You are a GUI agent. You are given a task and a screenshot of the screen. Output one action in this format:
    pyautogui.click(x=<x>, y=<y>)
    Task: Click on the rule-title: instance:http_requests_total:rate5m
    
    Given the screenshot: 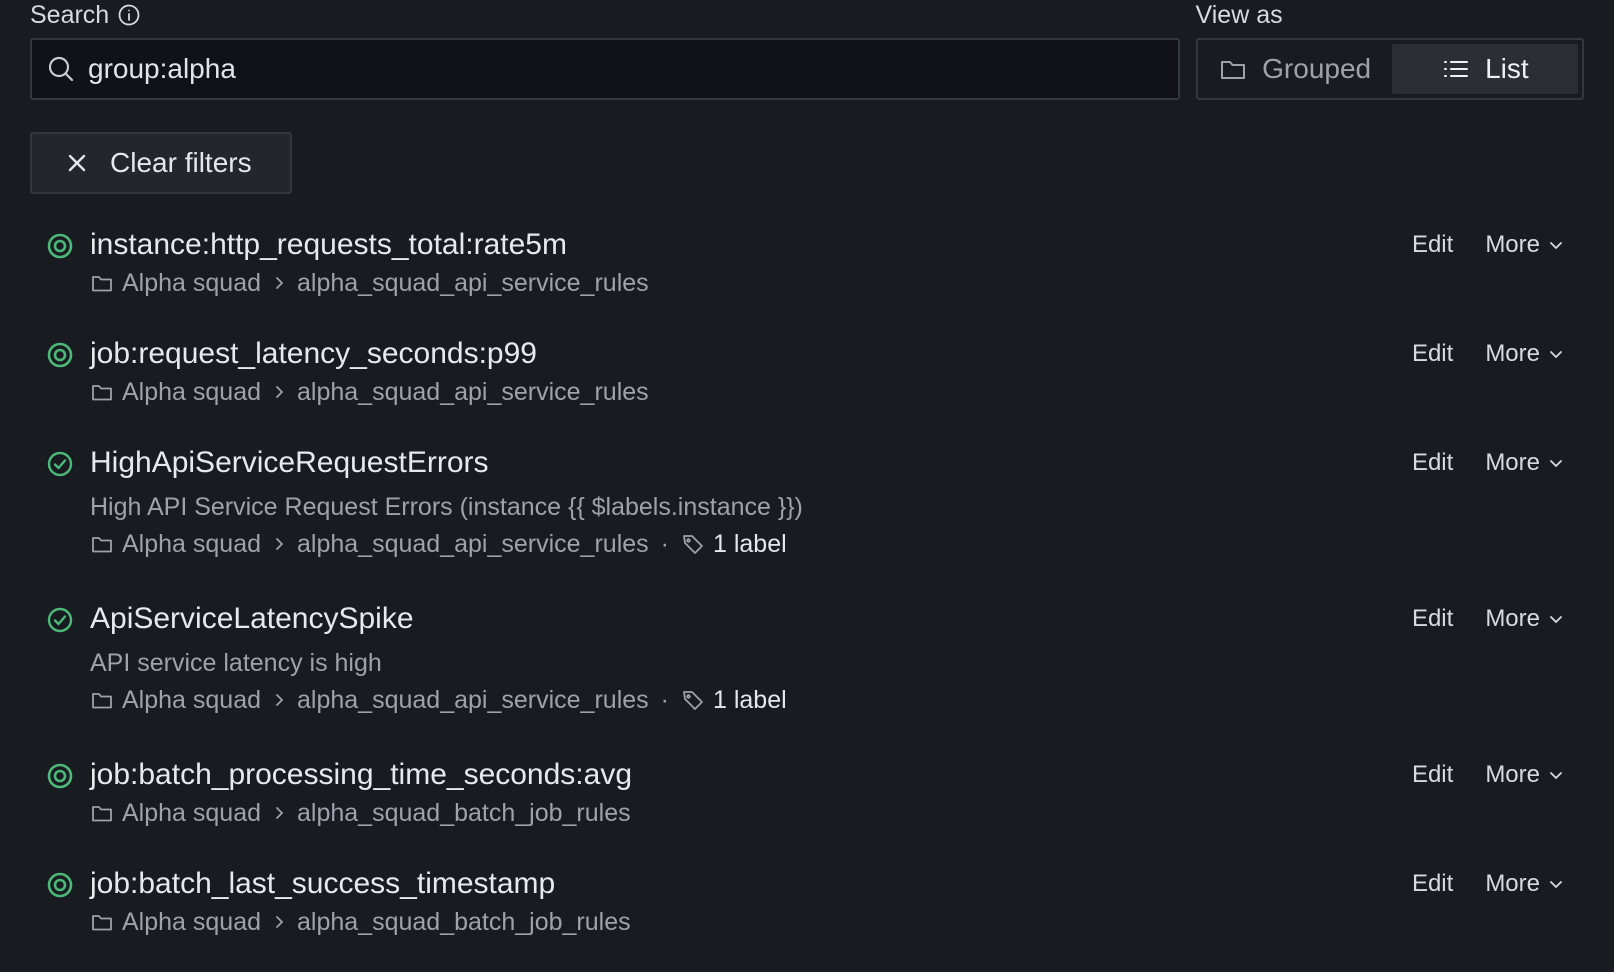 What is the action you would take?
    pyautogui.click(x=328, y=245)
    